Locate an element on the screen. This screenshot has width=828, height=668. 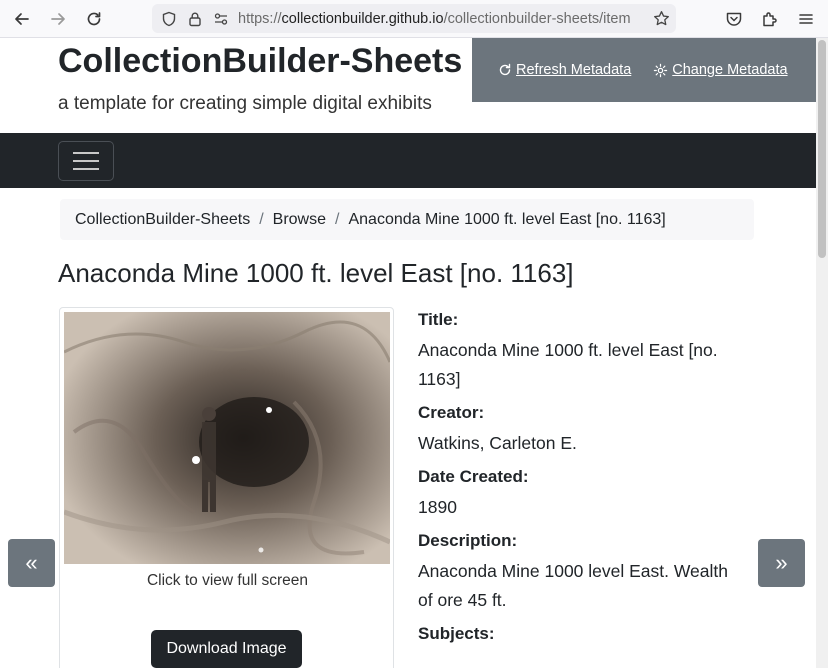
field-label: Title: is located at coordinates (438, 319).